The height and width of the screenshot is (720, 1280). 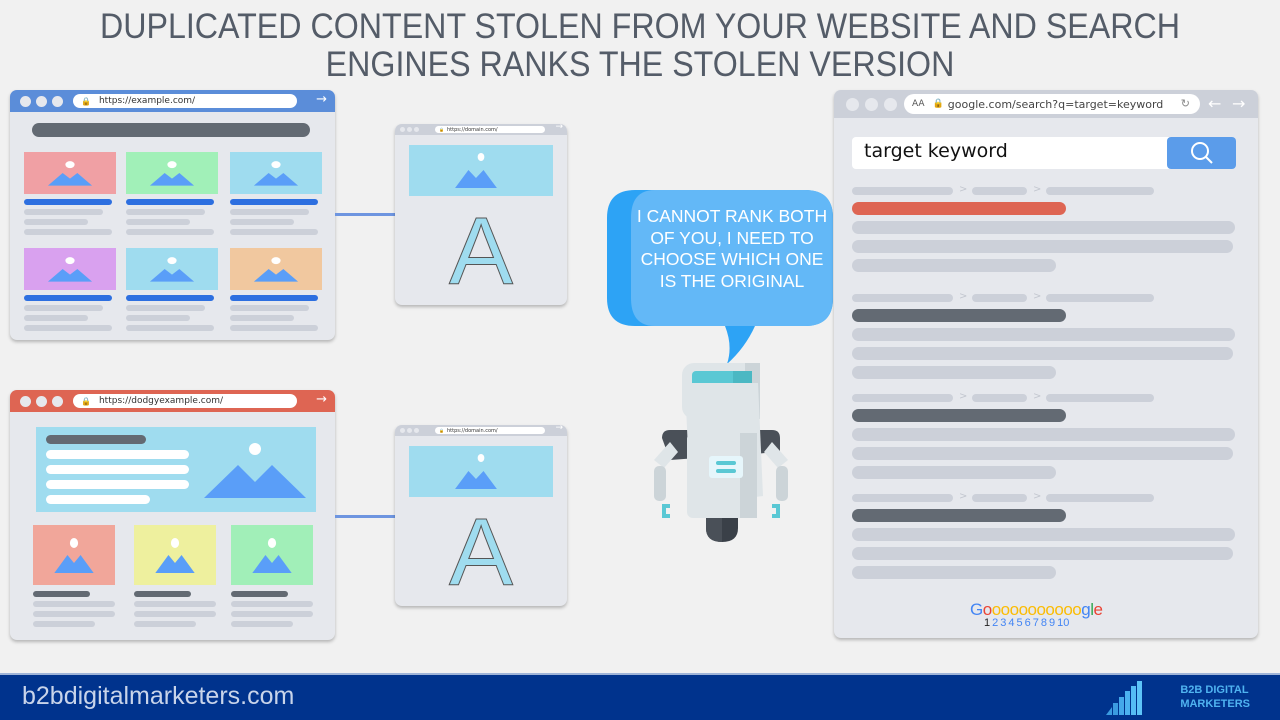 What do you see at coordinates (995, 623) in the screenshot?
I see `page-link: 2` at bounding box center [995, 623].